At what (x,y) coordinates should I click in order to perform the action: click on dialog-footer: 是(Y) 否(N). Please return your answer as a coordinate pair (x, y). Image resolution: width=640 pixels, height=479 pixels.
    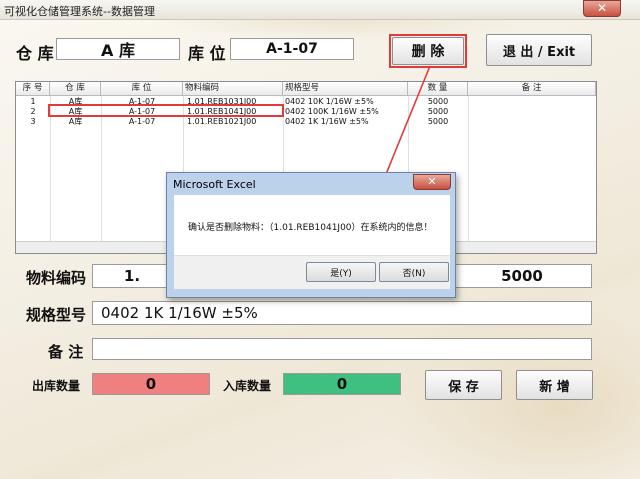
    Looking at the image, I should click on (312, 272).